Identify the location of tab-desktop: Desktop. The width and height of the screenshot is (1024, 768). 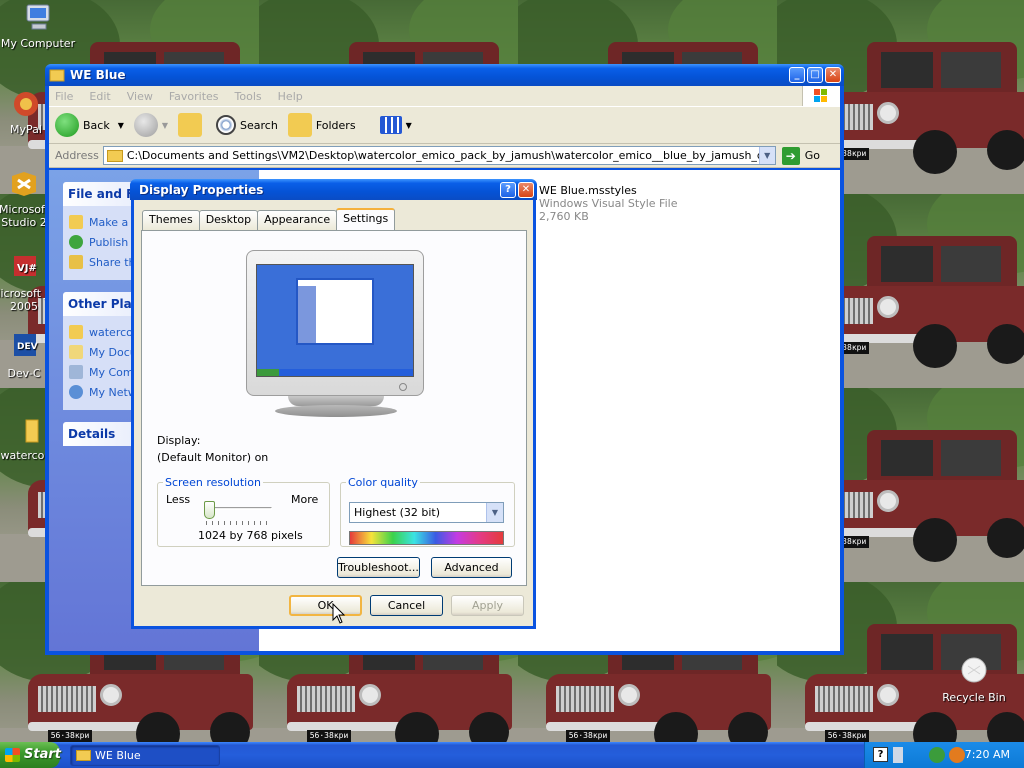
(228, 220).